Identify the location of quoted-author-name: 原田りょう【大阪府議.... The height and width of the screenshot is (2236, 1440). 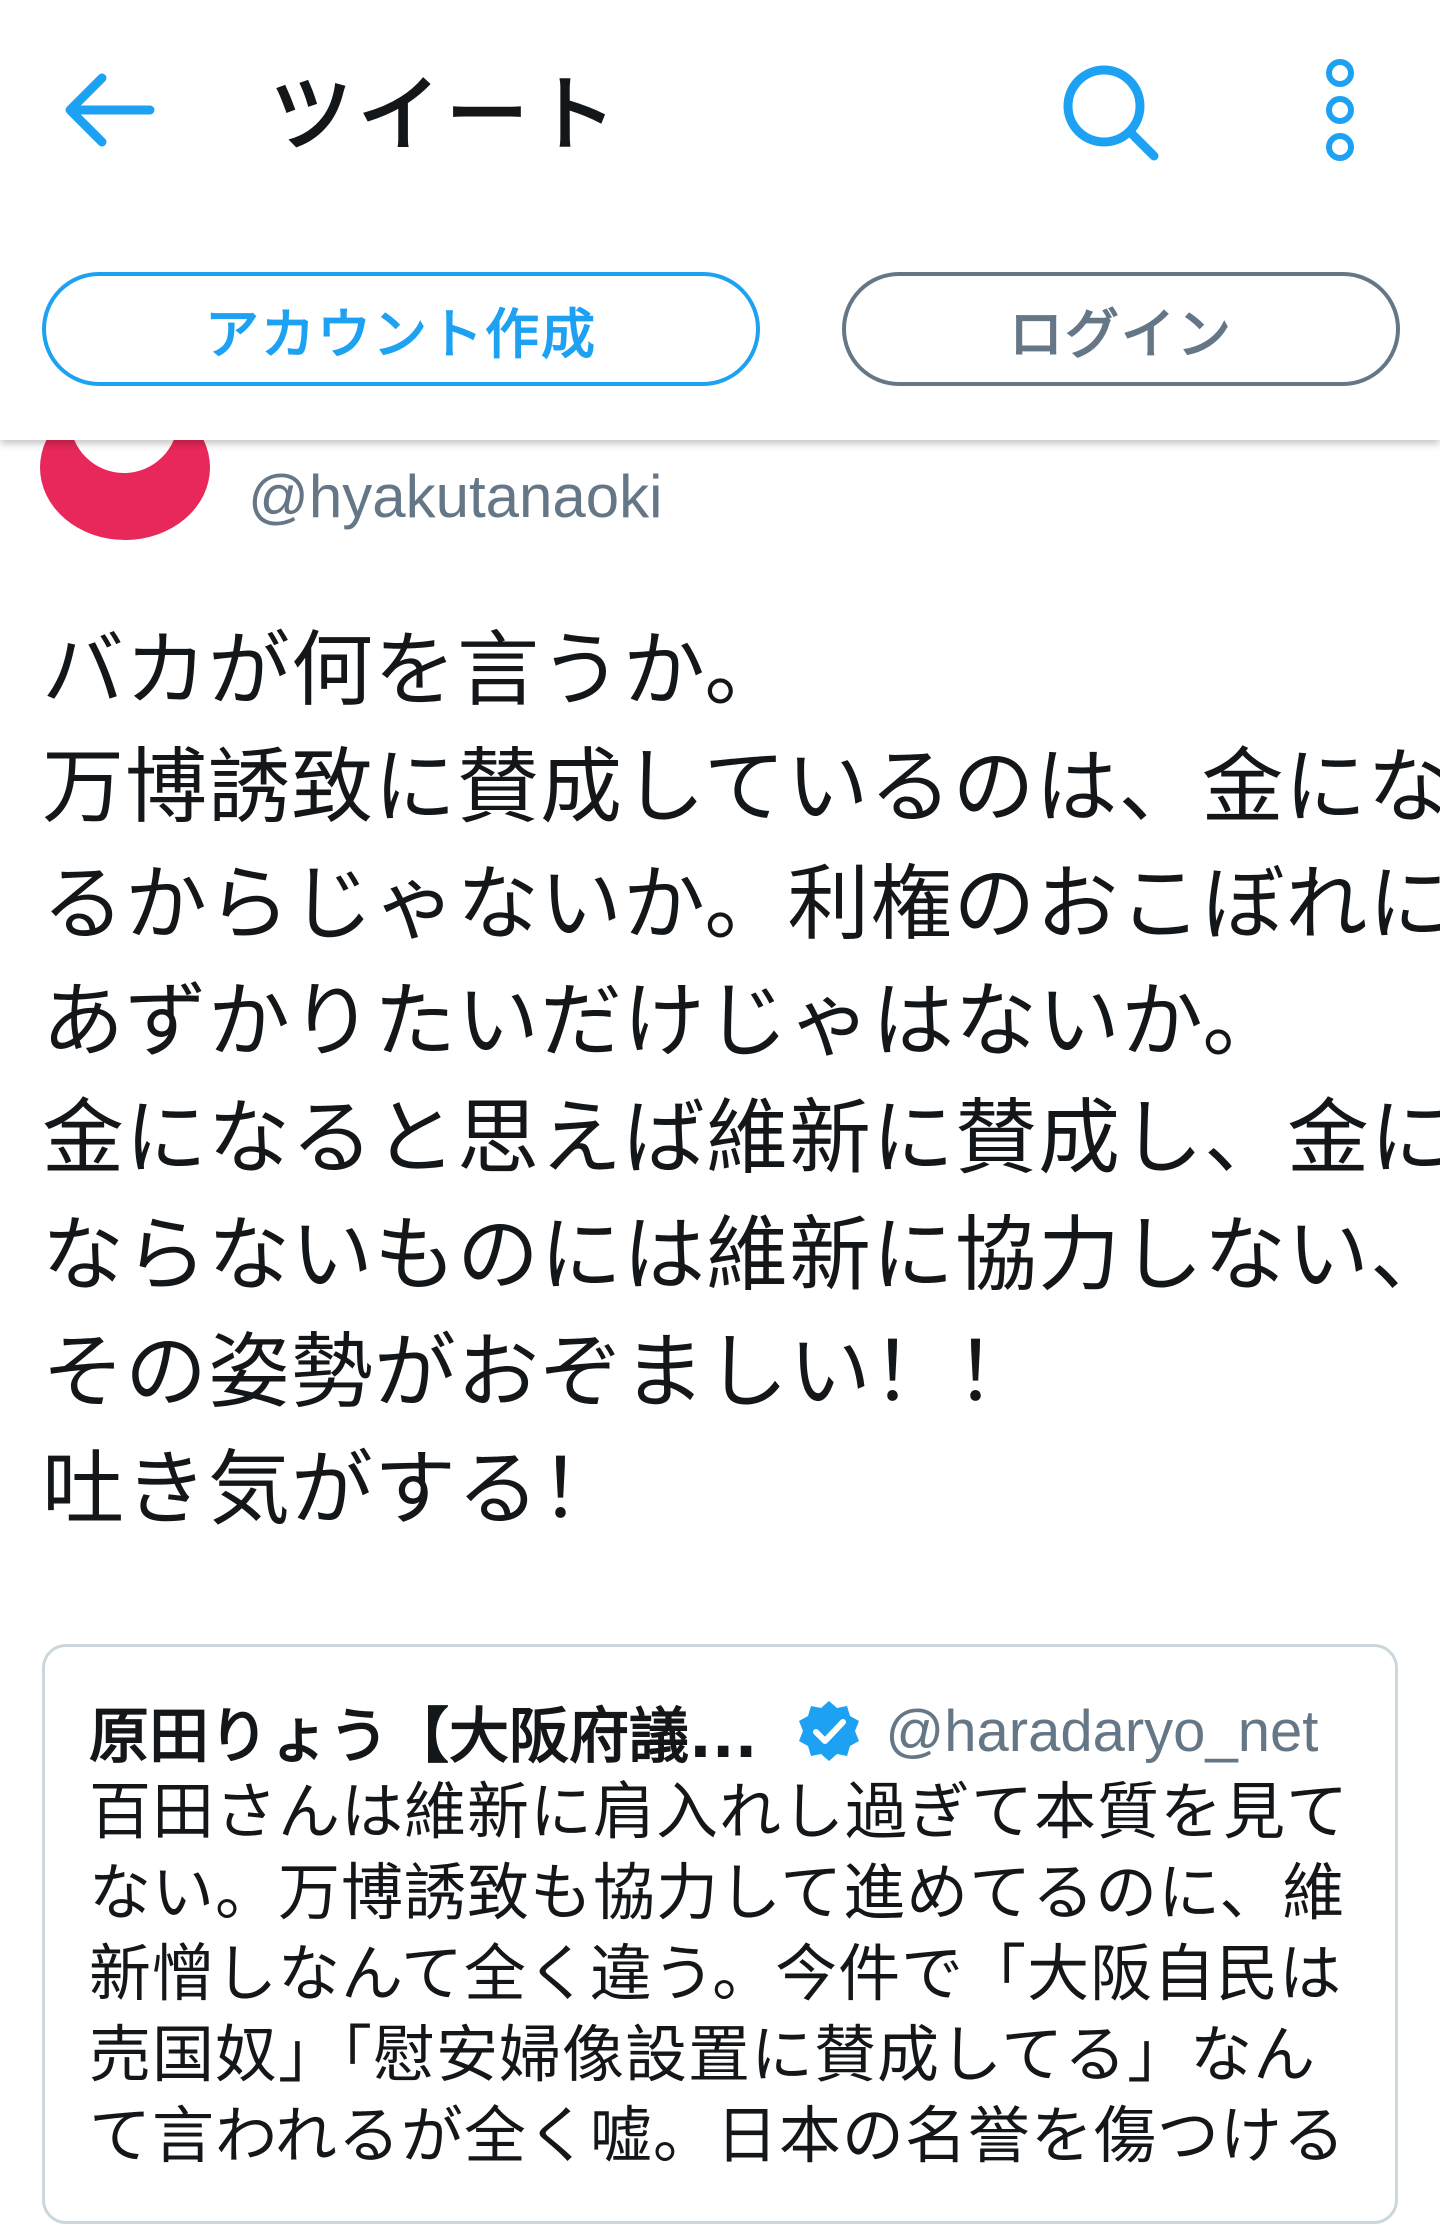
(423, 1736).